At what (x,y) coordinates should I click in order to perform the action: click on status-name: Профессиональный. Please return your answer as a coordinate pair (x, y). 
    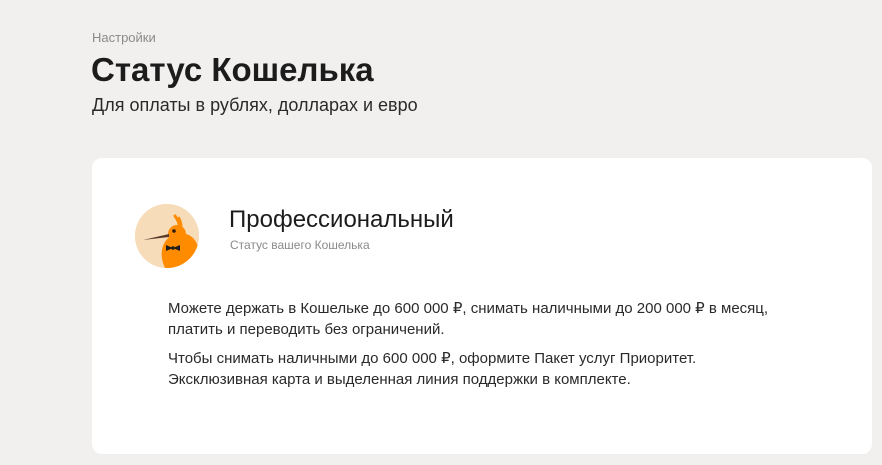
    Looking at the image, I should click on (341, 219).